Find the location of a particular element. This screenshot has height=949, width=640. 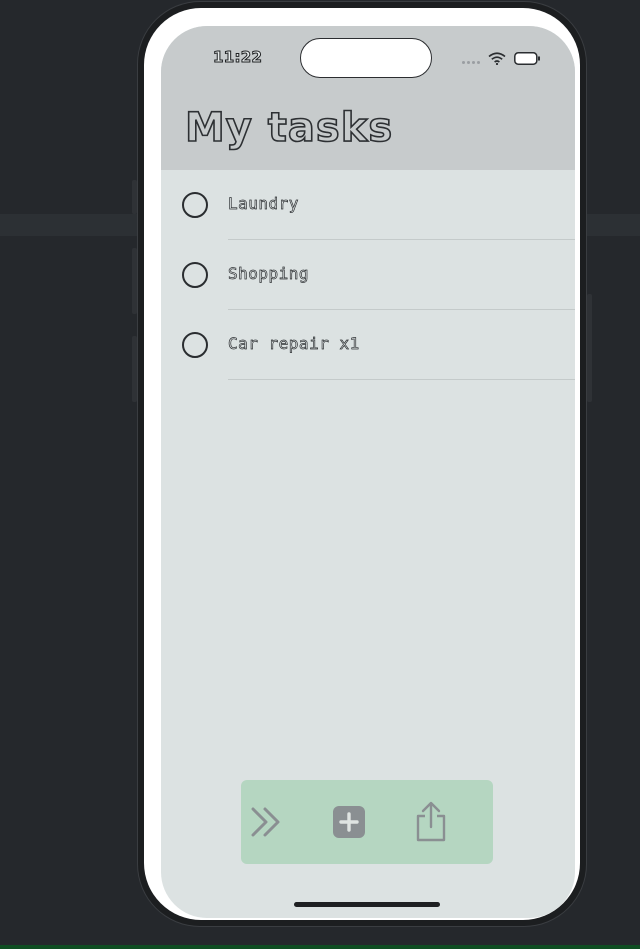

cellular-dots-icon is located at coordinates (471, 62).